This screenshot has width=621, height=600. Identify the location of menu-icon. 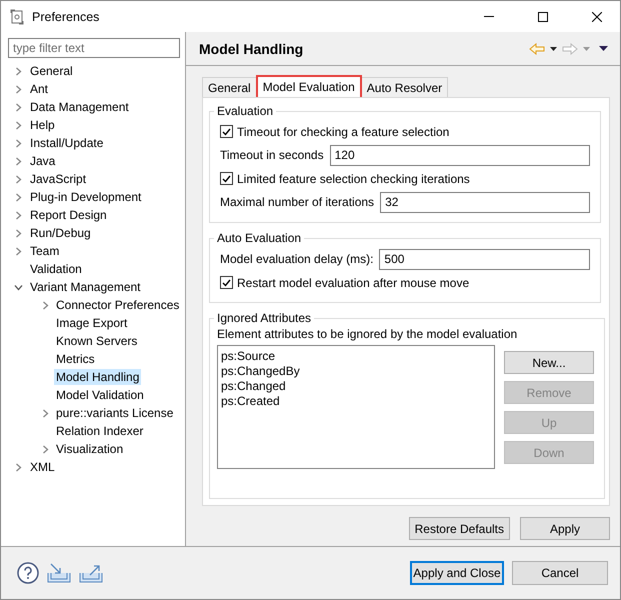
(603, 48).